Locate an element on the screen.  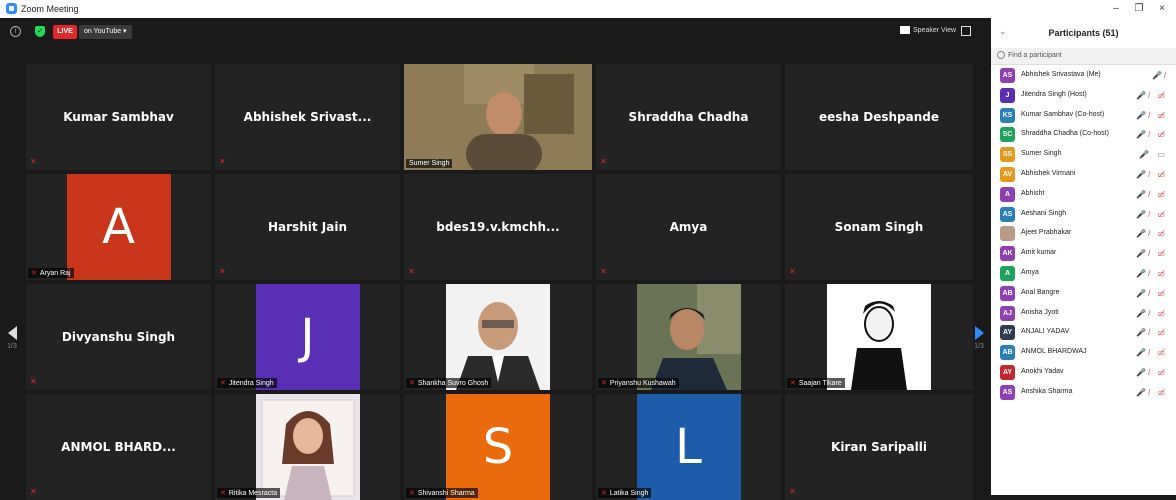
participant-row: A Abhisht 🎤̸ ▭̸ is located at coordinates (1083, 194).